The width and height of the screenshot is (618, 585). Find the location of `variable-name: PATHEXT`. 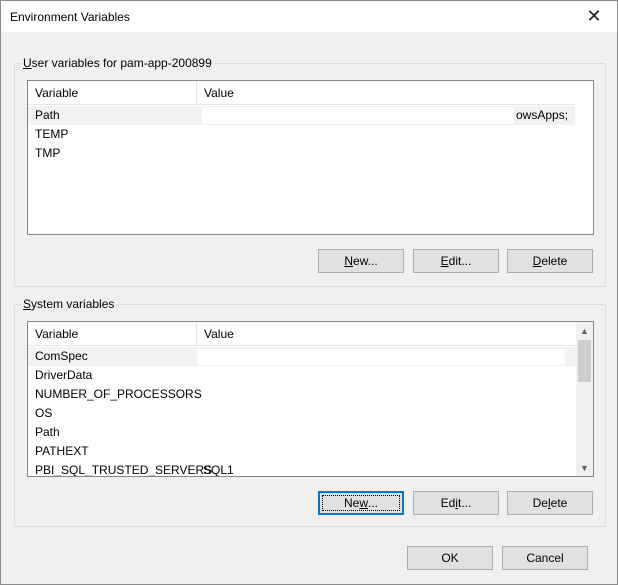

variable-name: PATHEXT is located at coordinates (62, 451).